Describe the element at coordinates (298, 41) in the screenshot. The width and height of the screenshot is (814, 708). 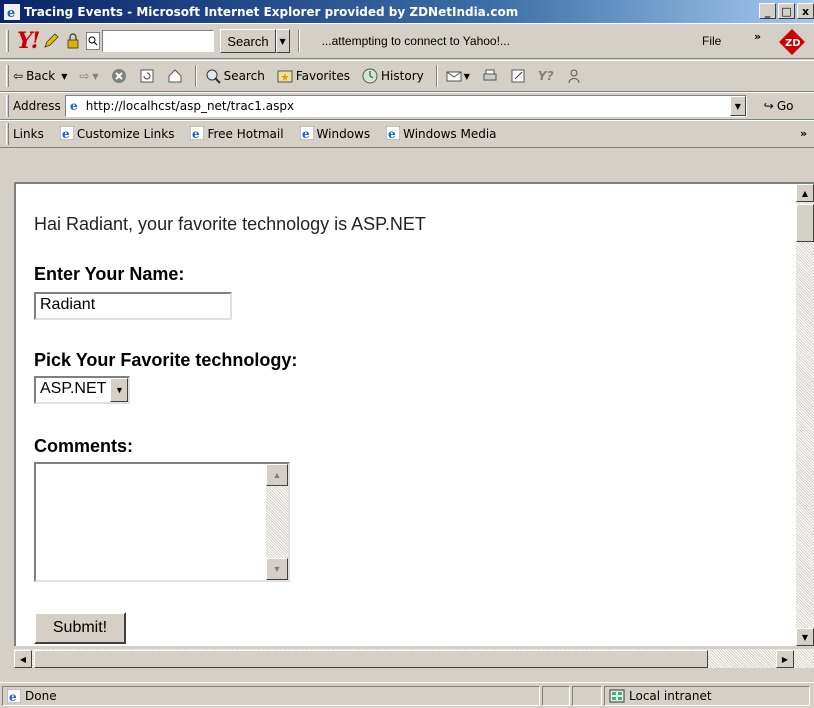
I see `toolbar-separator` at that location.